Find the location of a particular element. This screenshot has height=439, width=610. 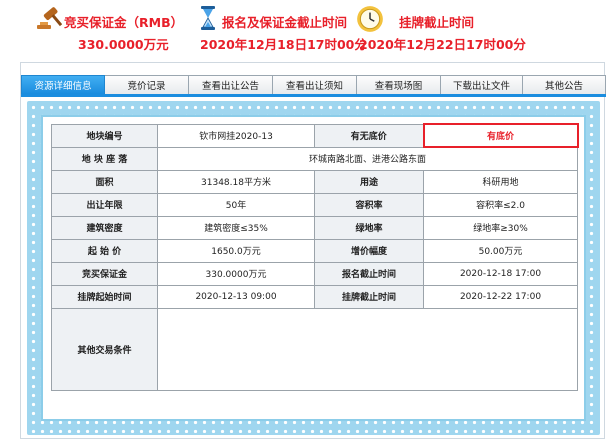

area-label: 面积 is located at coordinates (104, 181).